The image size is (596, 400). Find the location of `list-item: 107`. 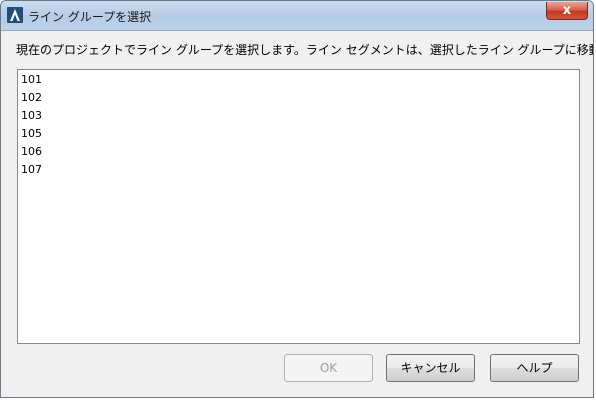

list-item: 107 is located at coordinates (121, 170).